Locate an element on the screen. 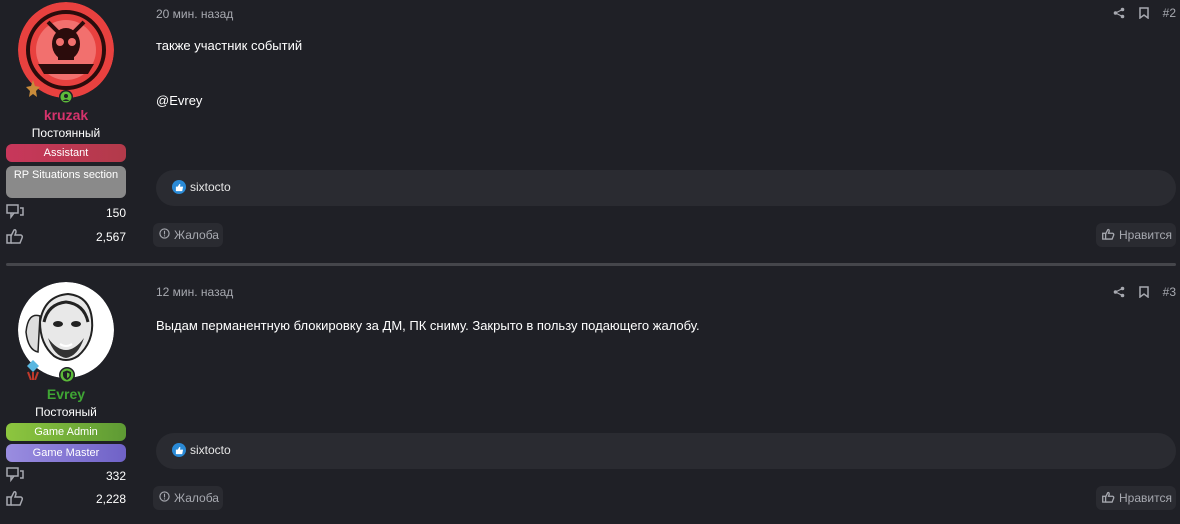 This screenshot has height=524, width=1180. messages-stat: 332 is located at coordinates (66, 476).